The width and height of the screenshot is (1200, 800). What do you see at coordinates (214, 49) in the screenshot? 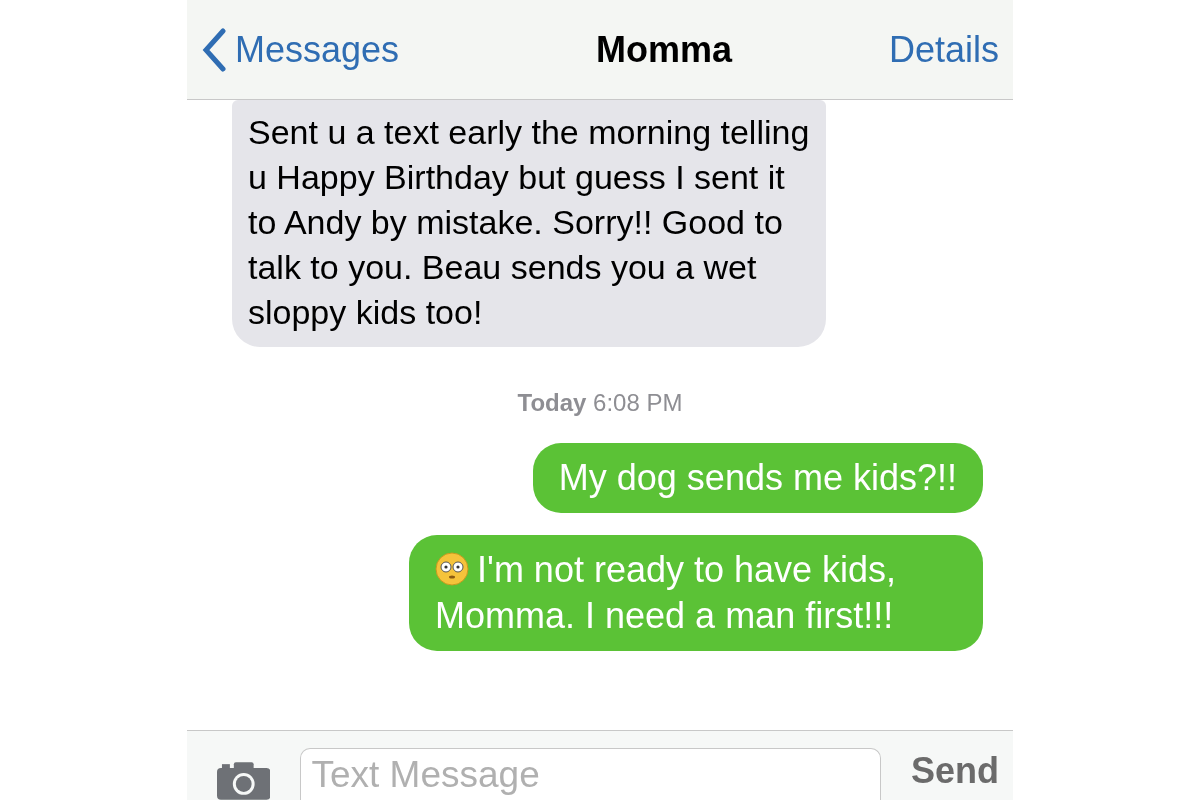
I see `chevron-left-icon` at bounding box center [214, 49].